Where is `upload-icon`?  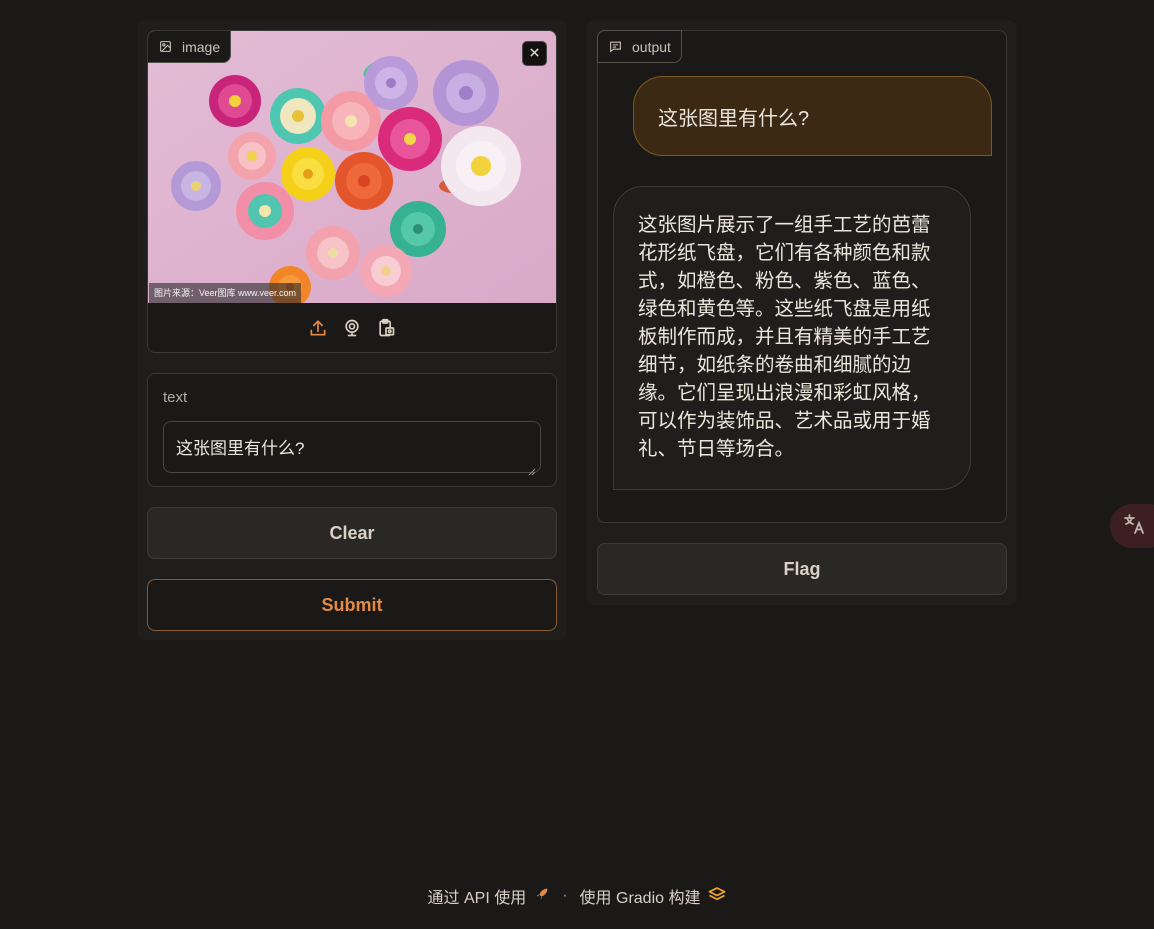 upload-icon is located at coordinates (318, 328).